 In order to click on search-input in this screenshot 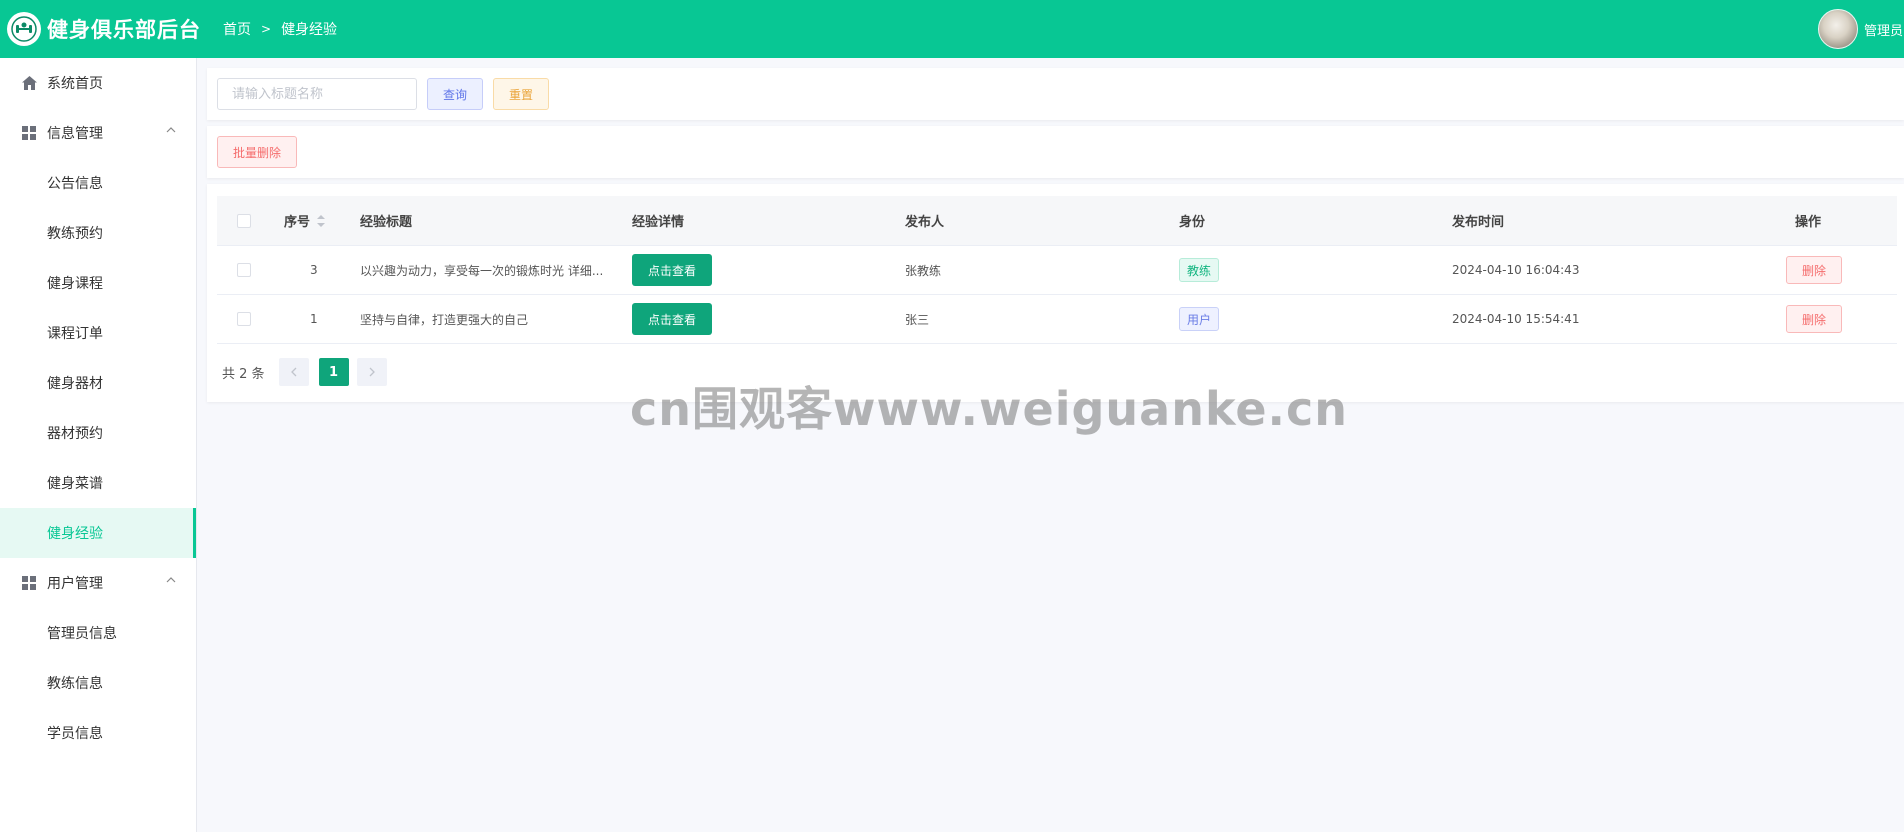, I will do `click(317, 94)`.